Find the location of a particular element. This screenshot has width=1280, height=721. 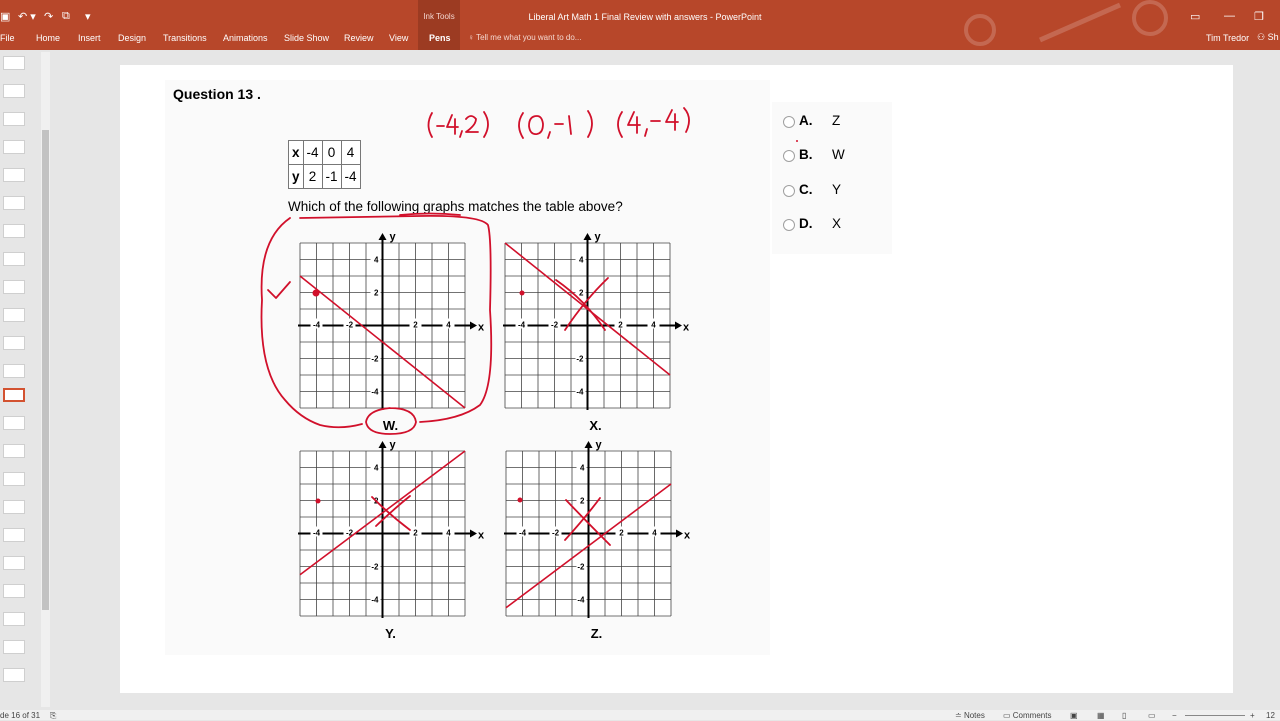

zoom-out-icon: − is located at coordinates (1174, 715).